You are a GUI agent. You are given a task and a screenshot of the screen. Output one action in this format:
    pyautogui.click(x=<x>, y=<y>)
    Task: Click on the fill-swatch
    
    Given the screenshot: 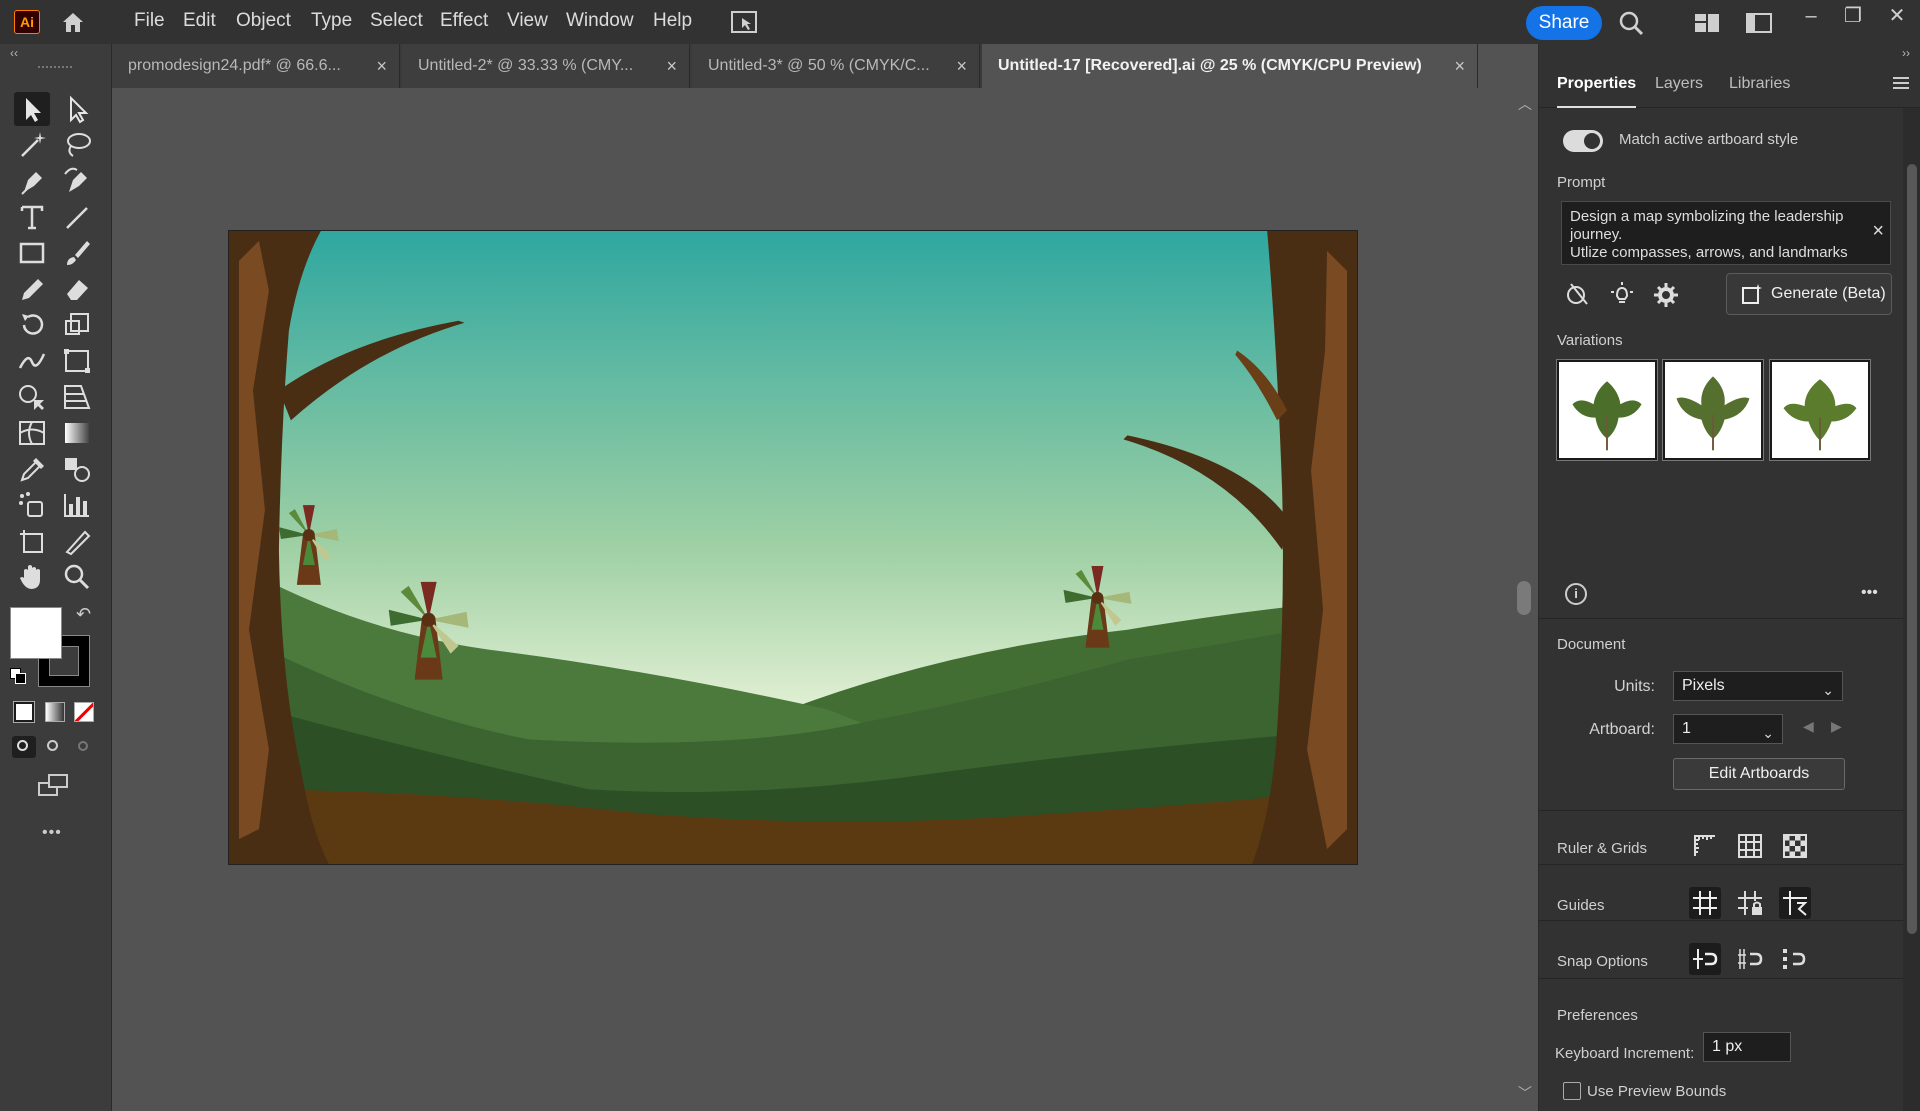 What is the action you would take?
    pyautogui.click(x=36, y=633)
    